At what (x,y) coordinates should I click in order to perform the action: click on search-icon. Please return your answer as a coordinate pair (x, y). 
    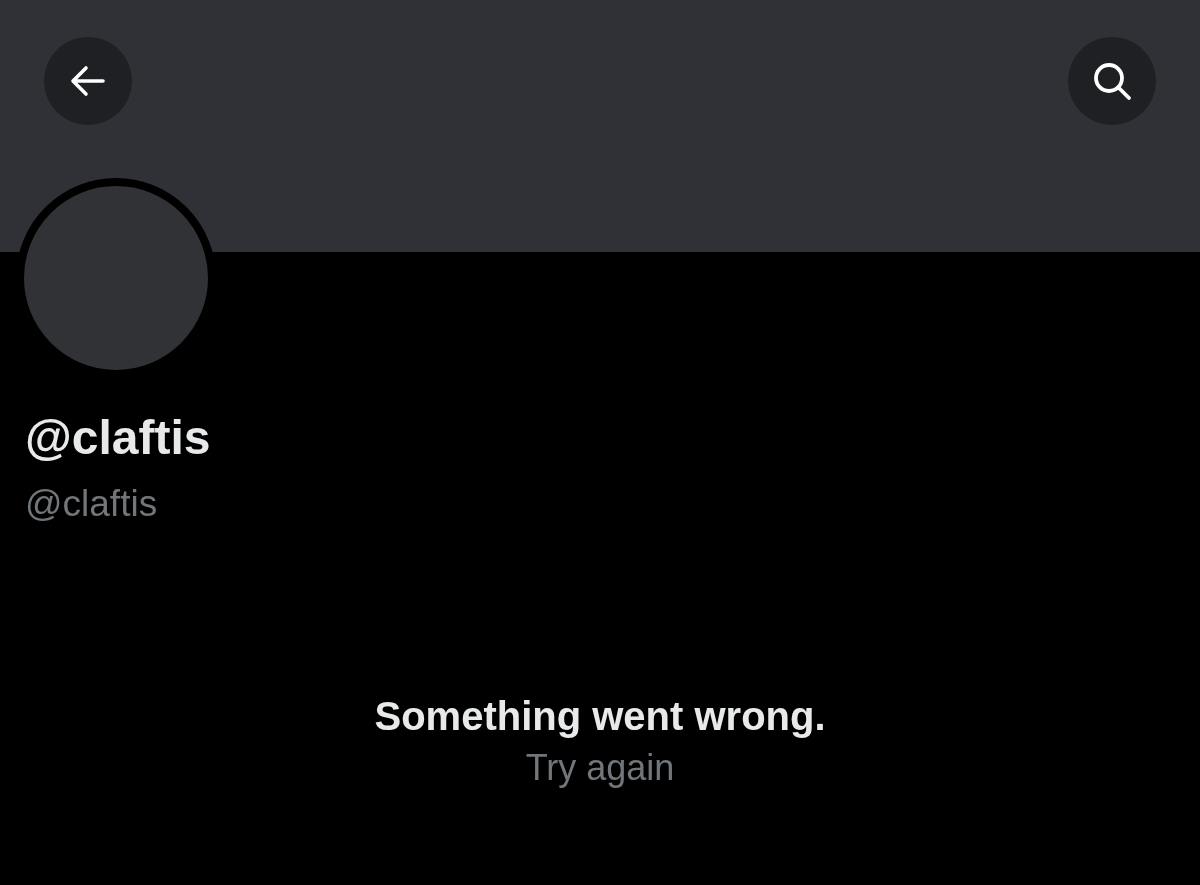
    Looking at the image, I should click on (1112, 81).